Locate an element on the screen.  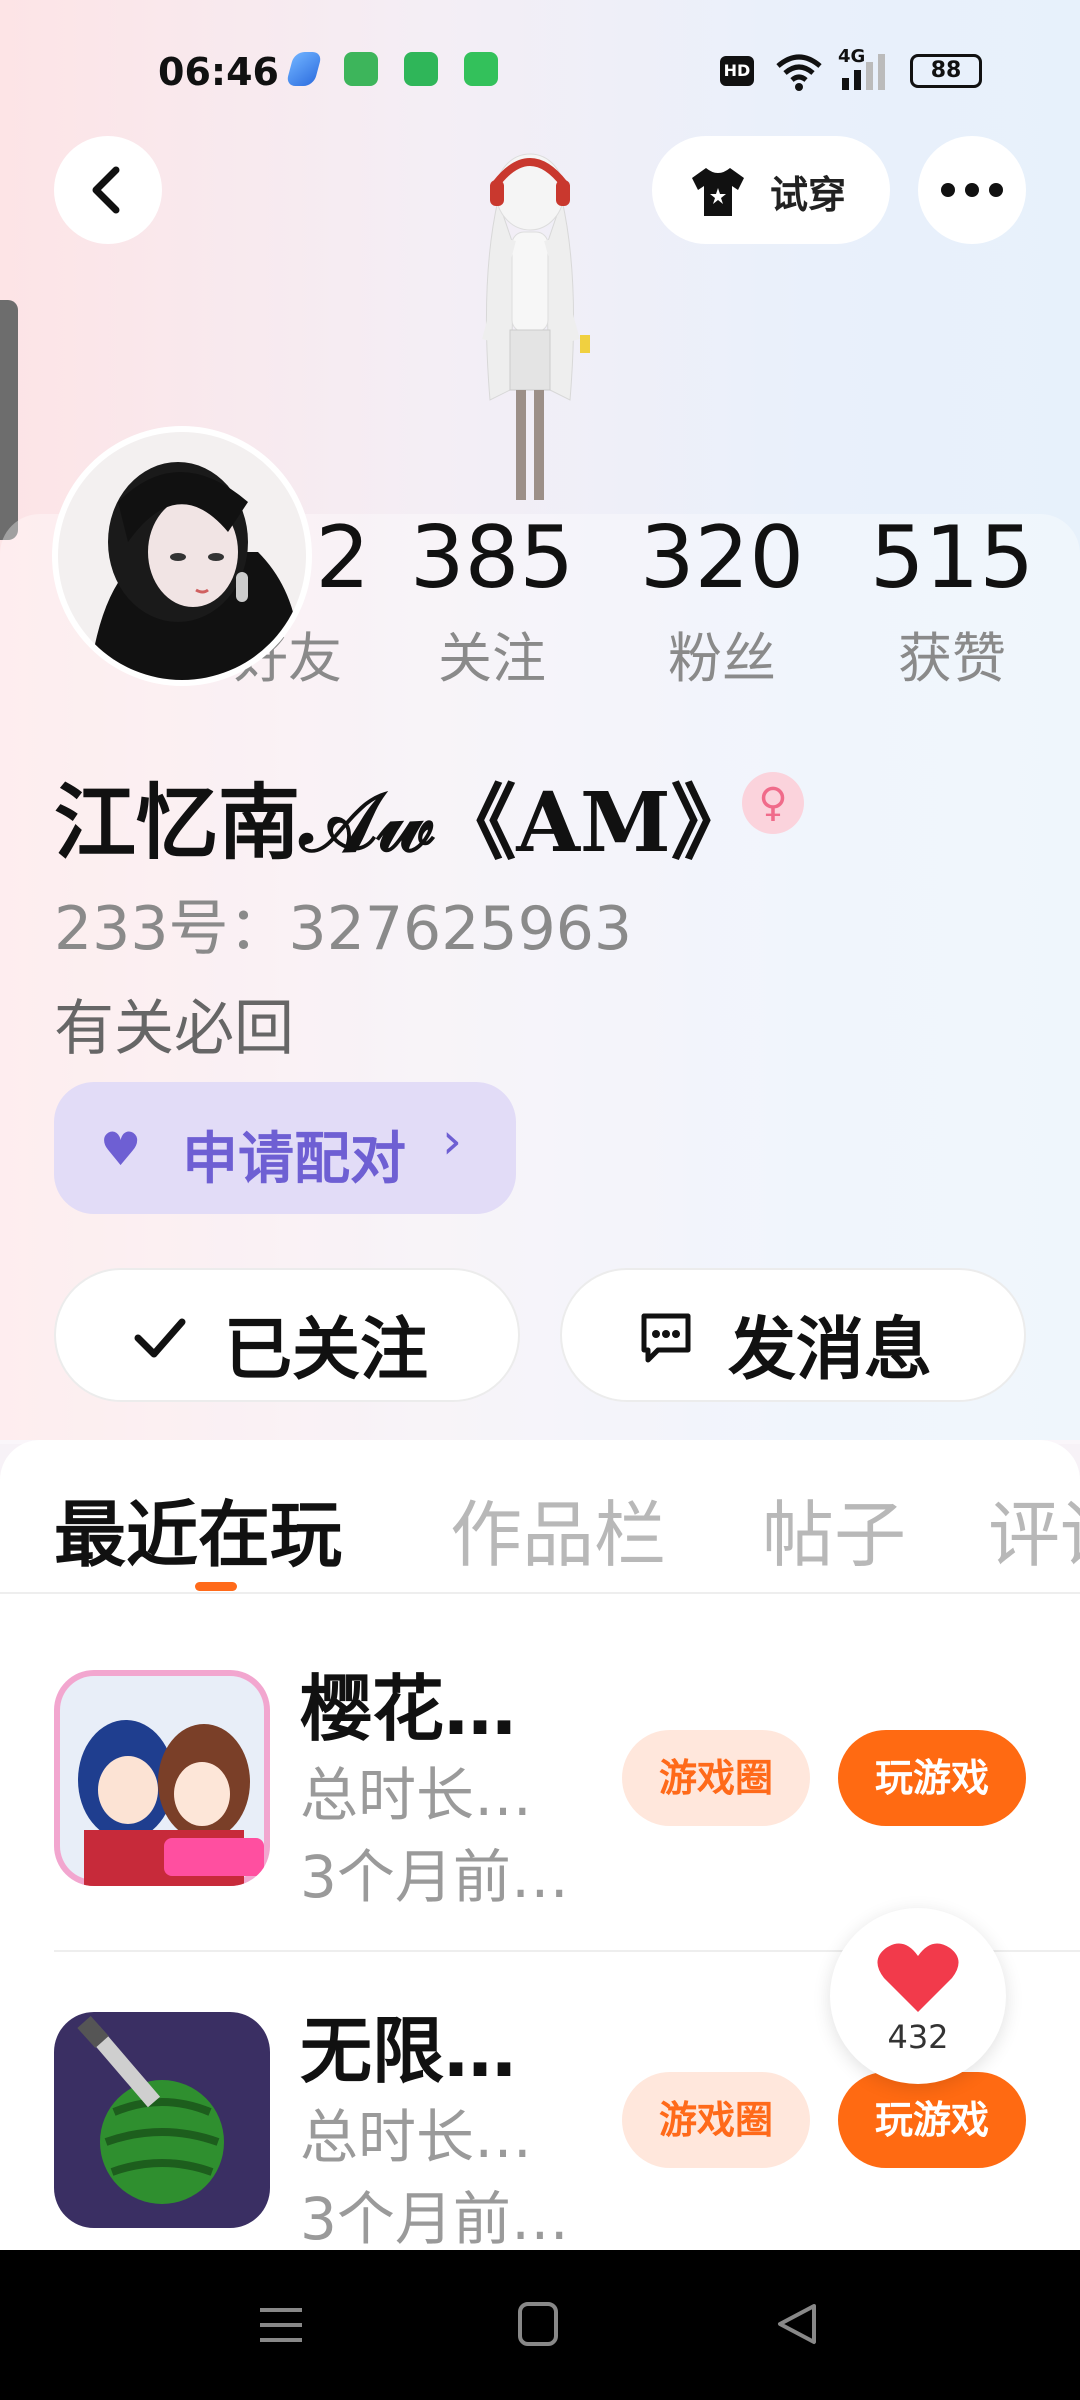
stat-fans-value: 320 is located at coordinates (722, 558).